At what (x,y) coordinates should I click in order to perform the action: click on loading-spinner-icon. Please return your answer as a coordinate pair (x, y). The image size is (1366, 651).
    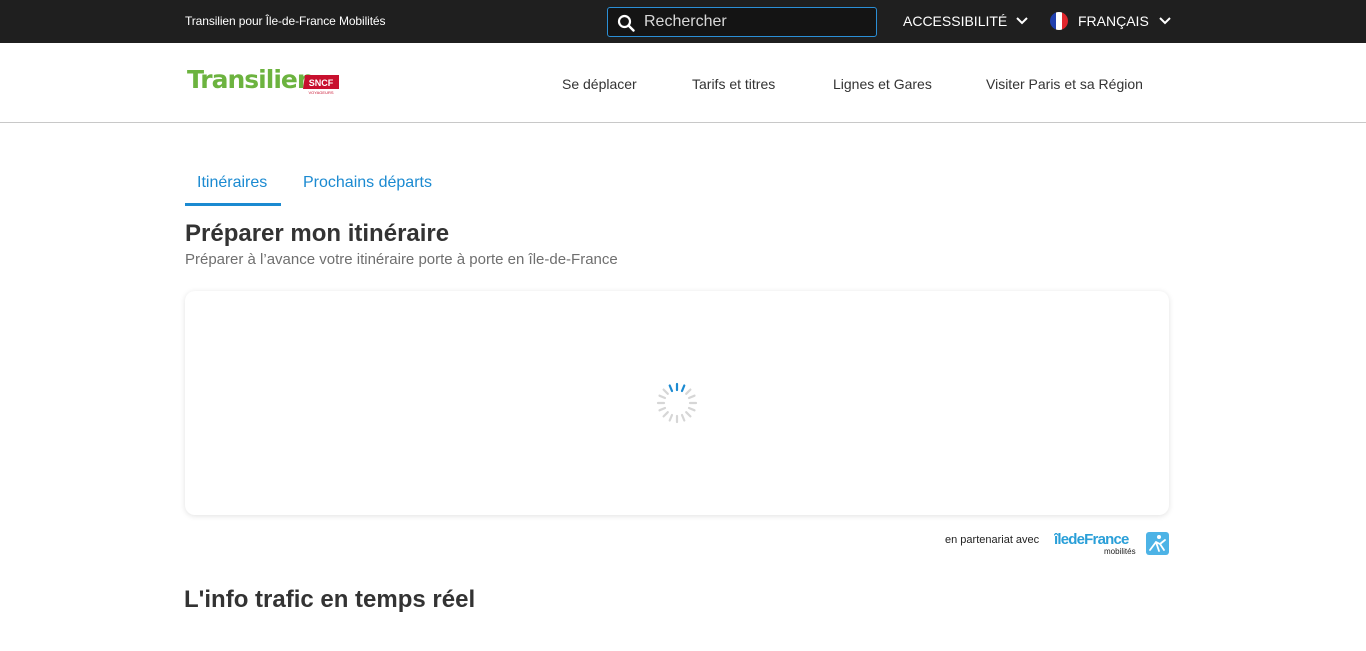
    Looking at the image, I should click on (677, 403).